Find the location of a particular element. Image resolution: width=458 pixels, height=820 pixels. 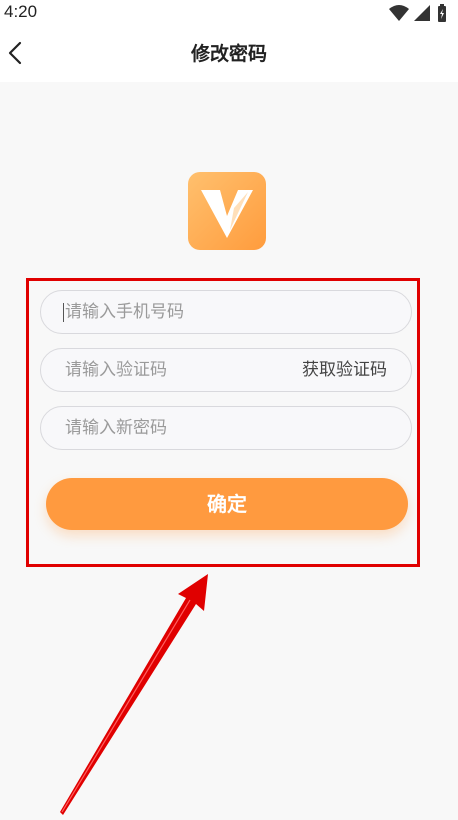

wifi-icon is located at coordinates (399, 13).